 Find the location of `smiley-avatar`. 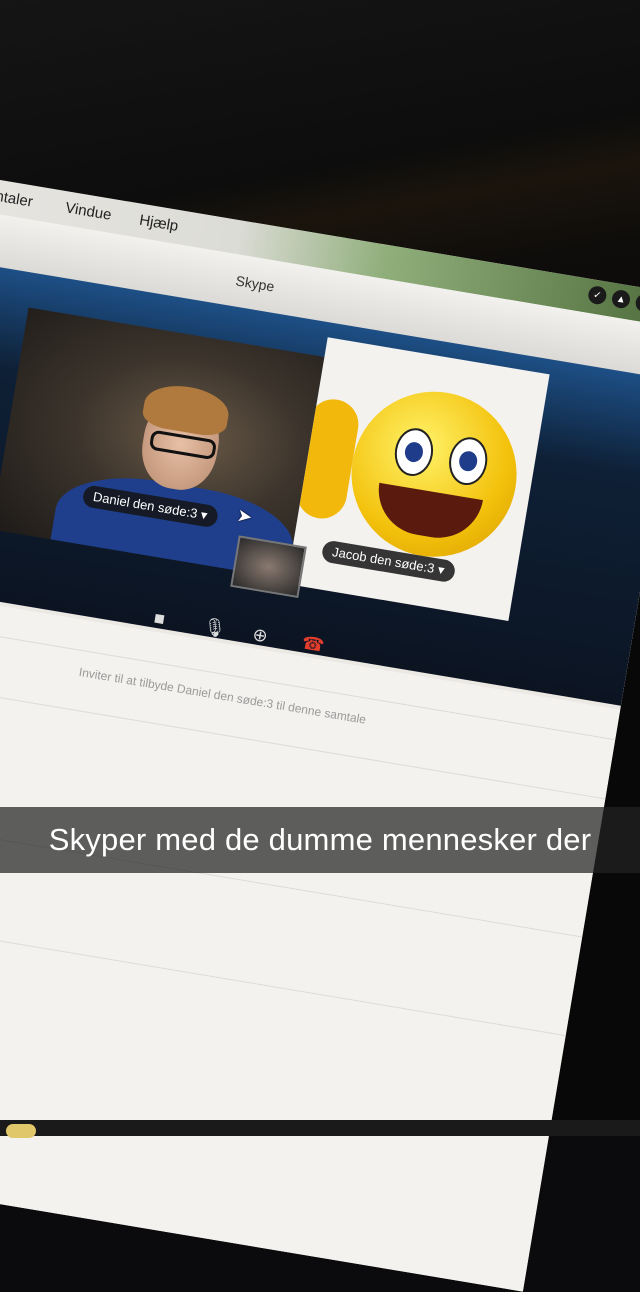

smiley-avatar is located at coordinates (434, 474).